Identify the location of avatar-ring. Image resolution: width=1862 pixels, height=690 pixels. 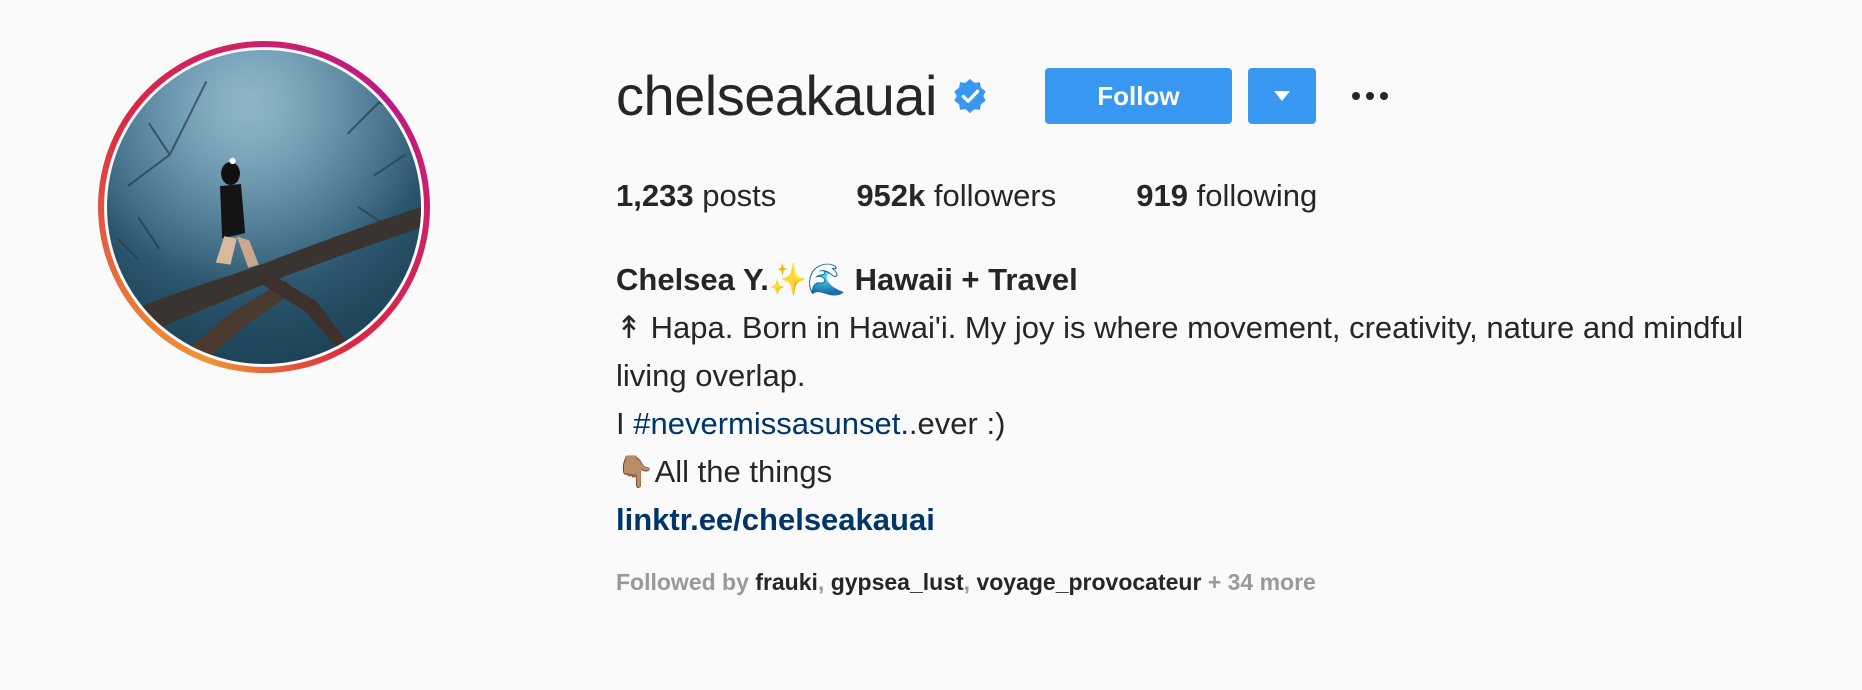
(264, 207).